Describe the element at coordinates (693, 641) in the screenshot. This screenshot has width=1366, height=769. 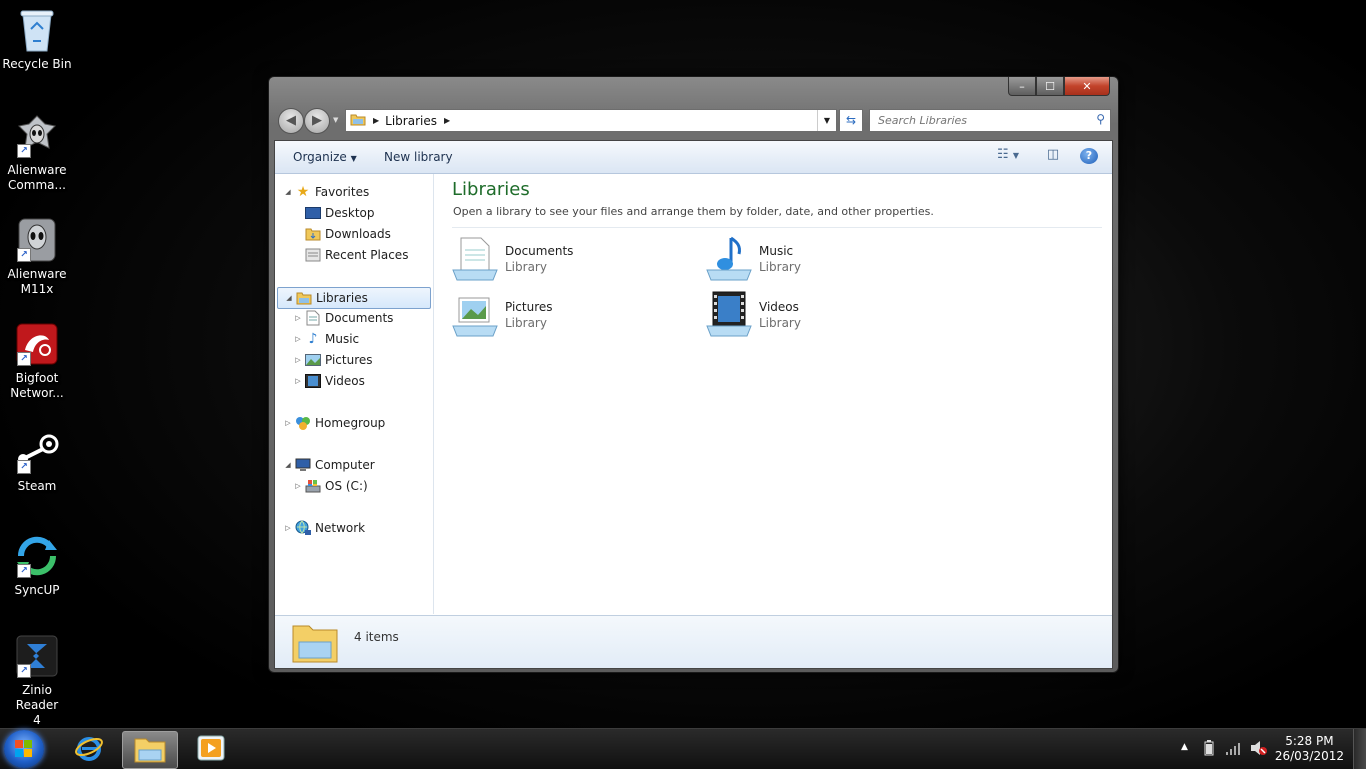
I see `details-pane: 4 items` at that location.